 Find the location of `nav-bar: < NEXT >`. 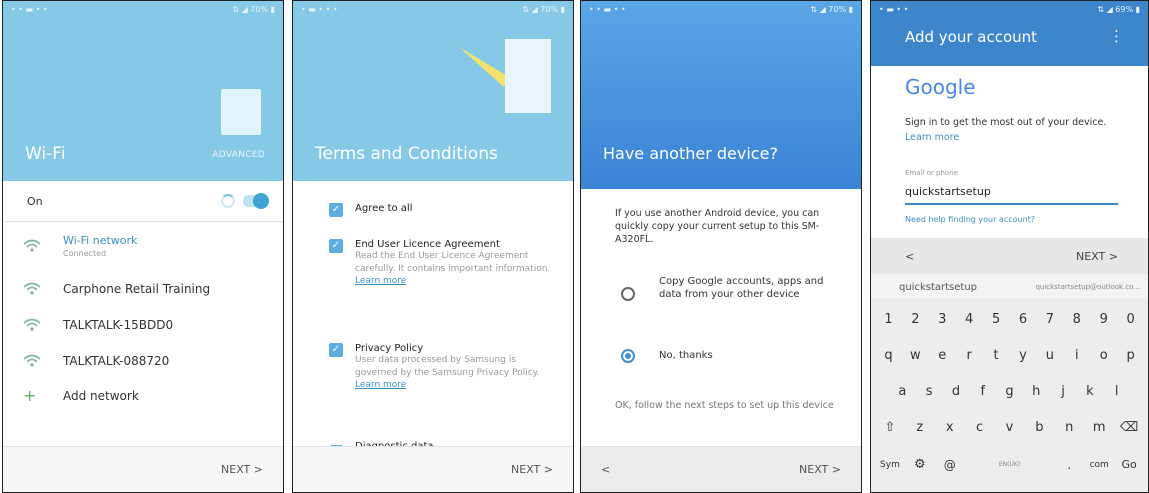

nav-bar: < NEXT > is located at coordinates (1009, 256).